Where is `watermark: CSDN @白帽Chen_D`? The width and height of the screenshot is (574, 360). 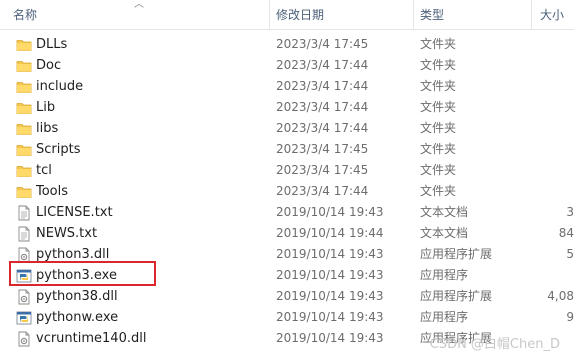 watermark: CSDN @白帽Chen_D is located at coordinates (494, 344).